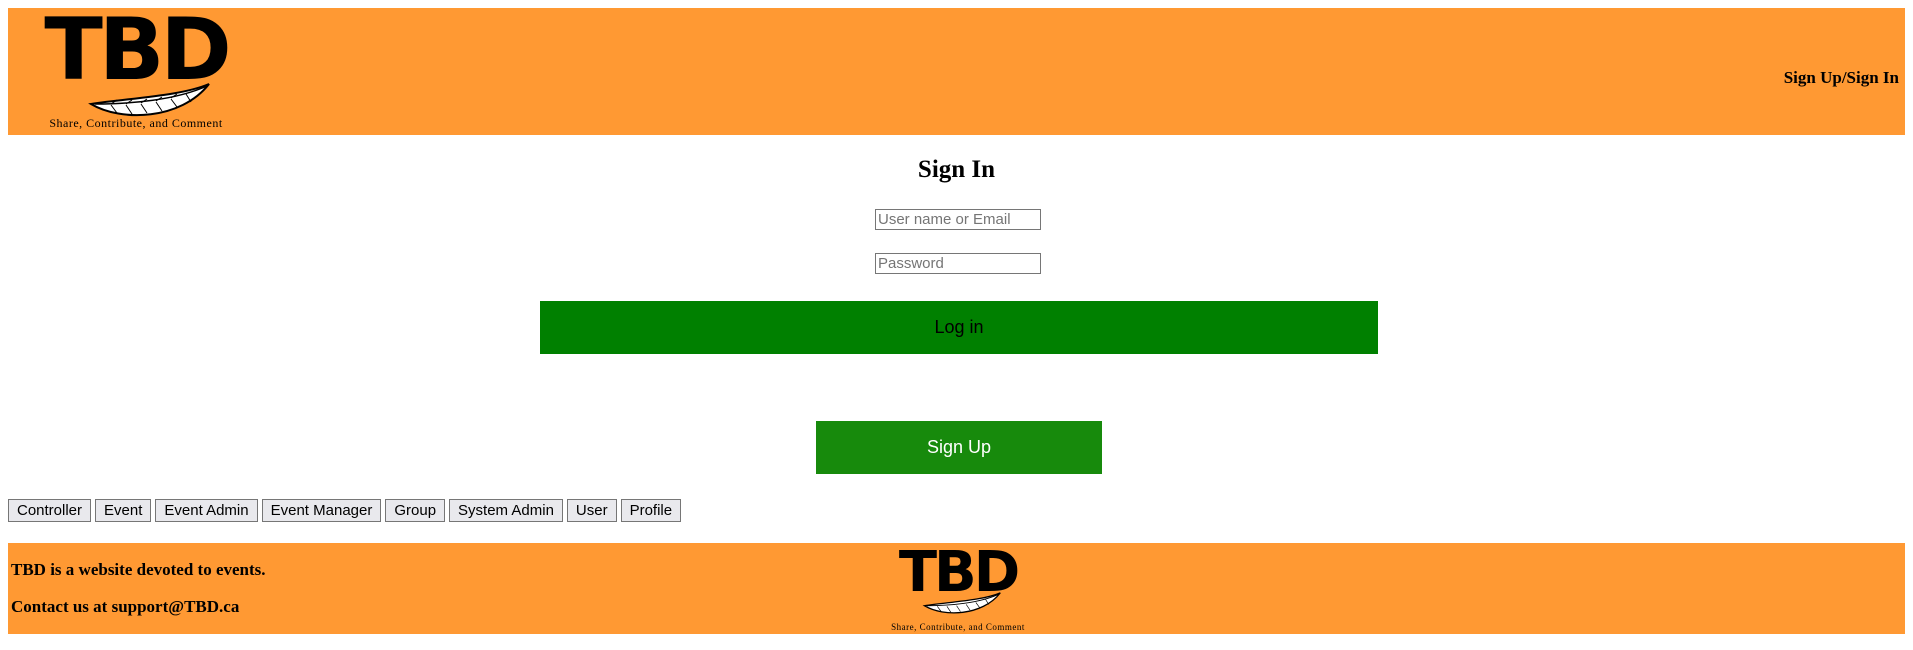  I want to click on tab-group: Group, so click(415, 510).